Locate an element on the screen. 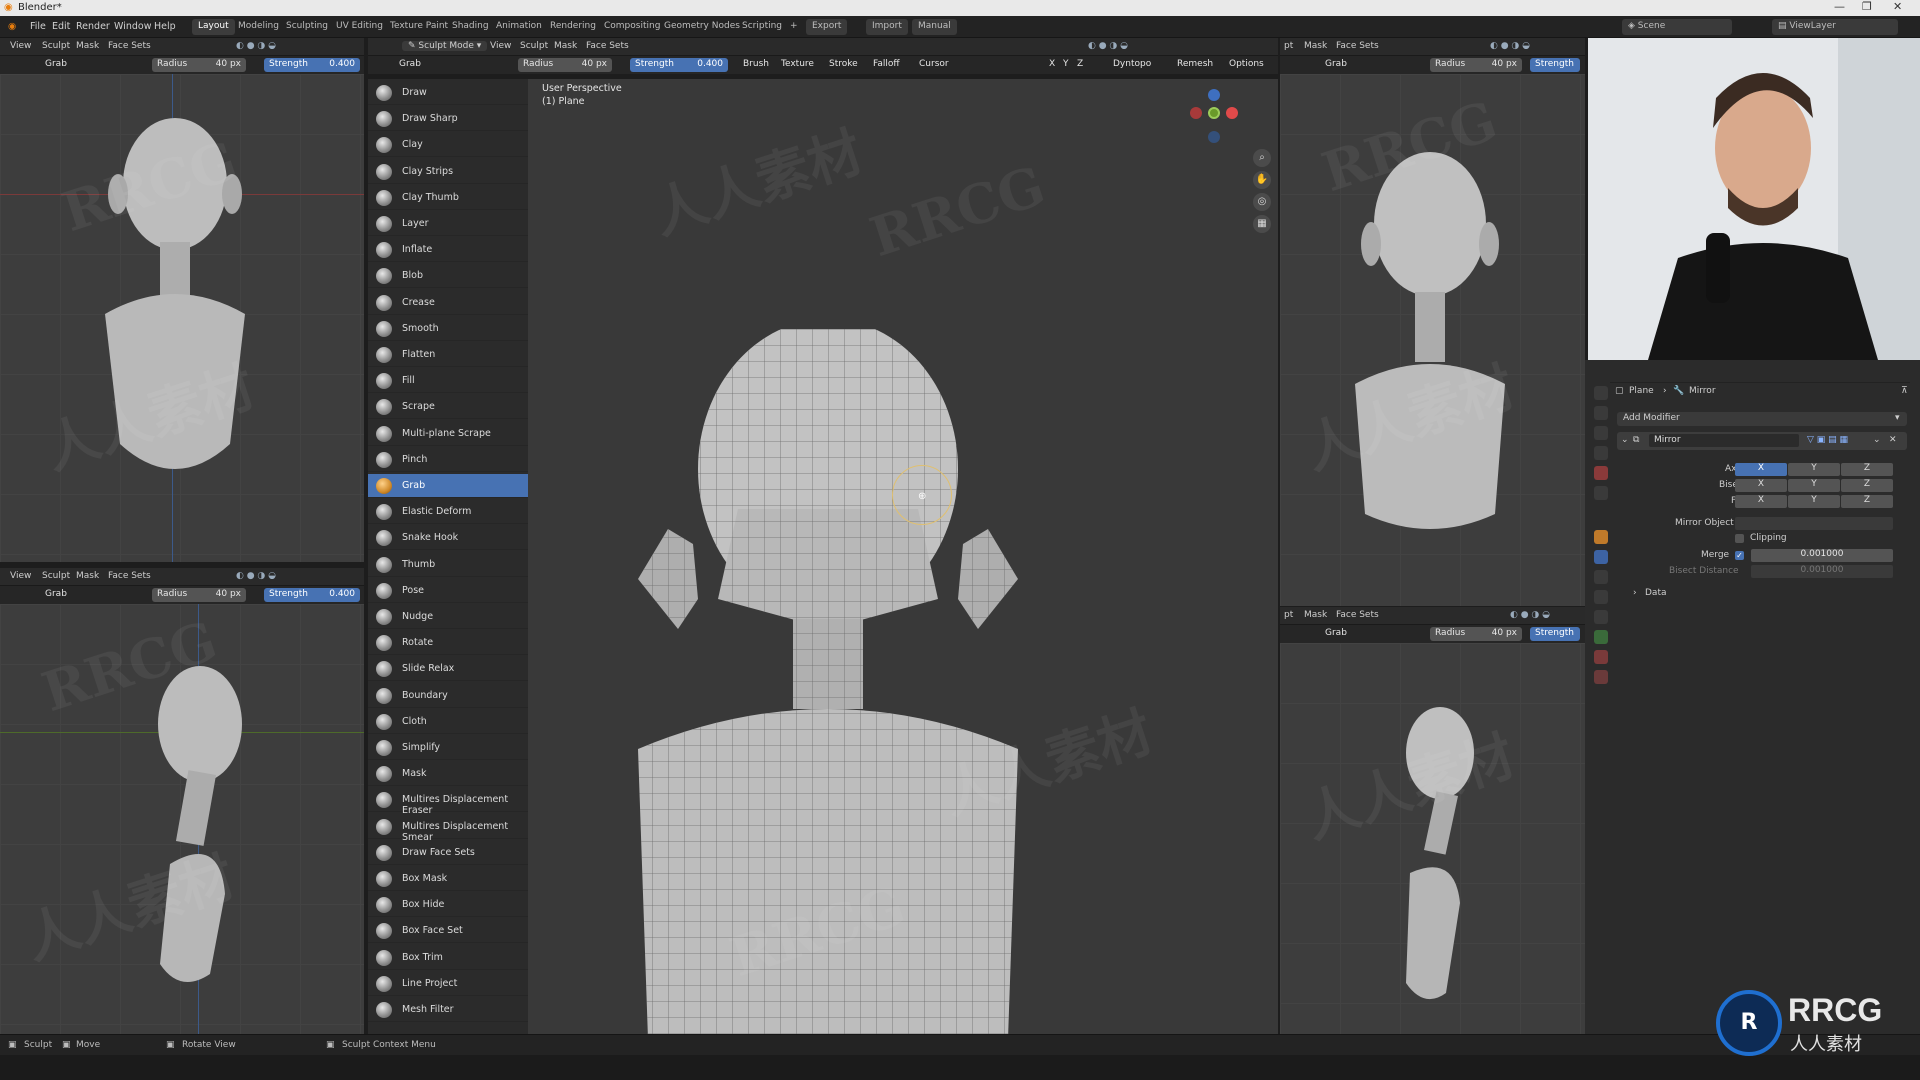 This screenshot has width=1920, height=1080. axis-z-toggle: Z is located at coordinates (1867, 469).